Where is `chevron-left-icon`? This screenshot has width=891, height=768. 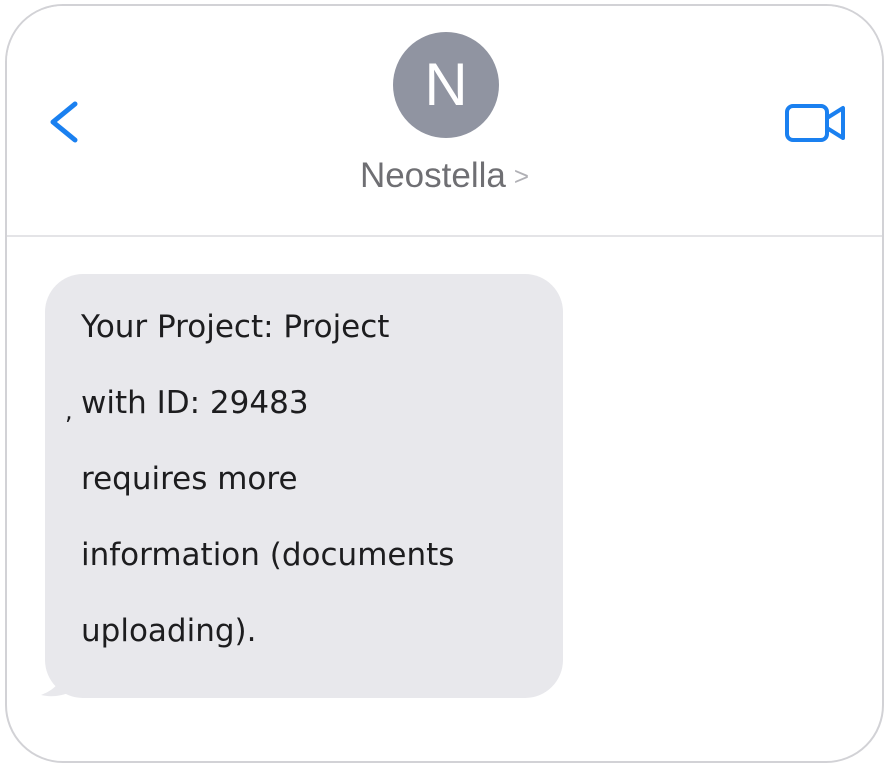 chevron-left-icon is located at coordinates (64, 122).